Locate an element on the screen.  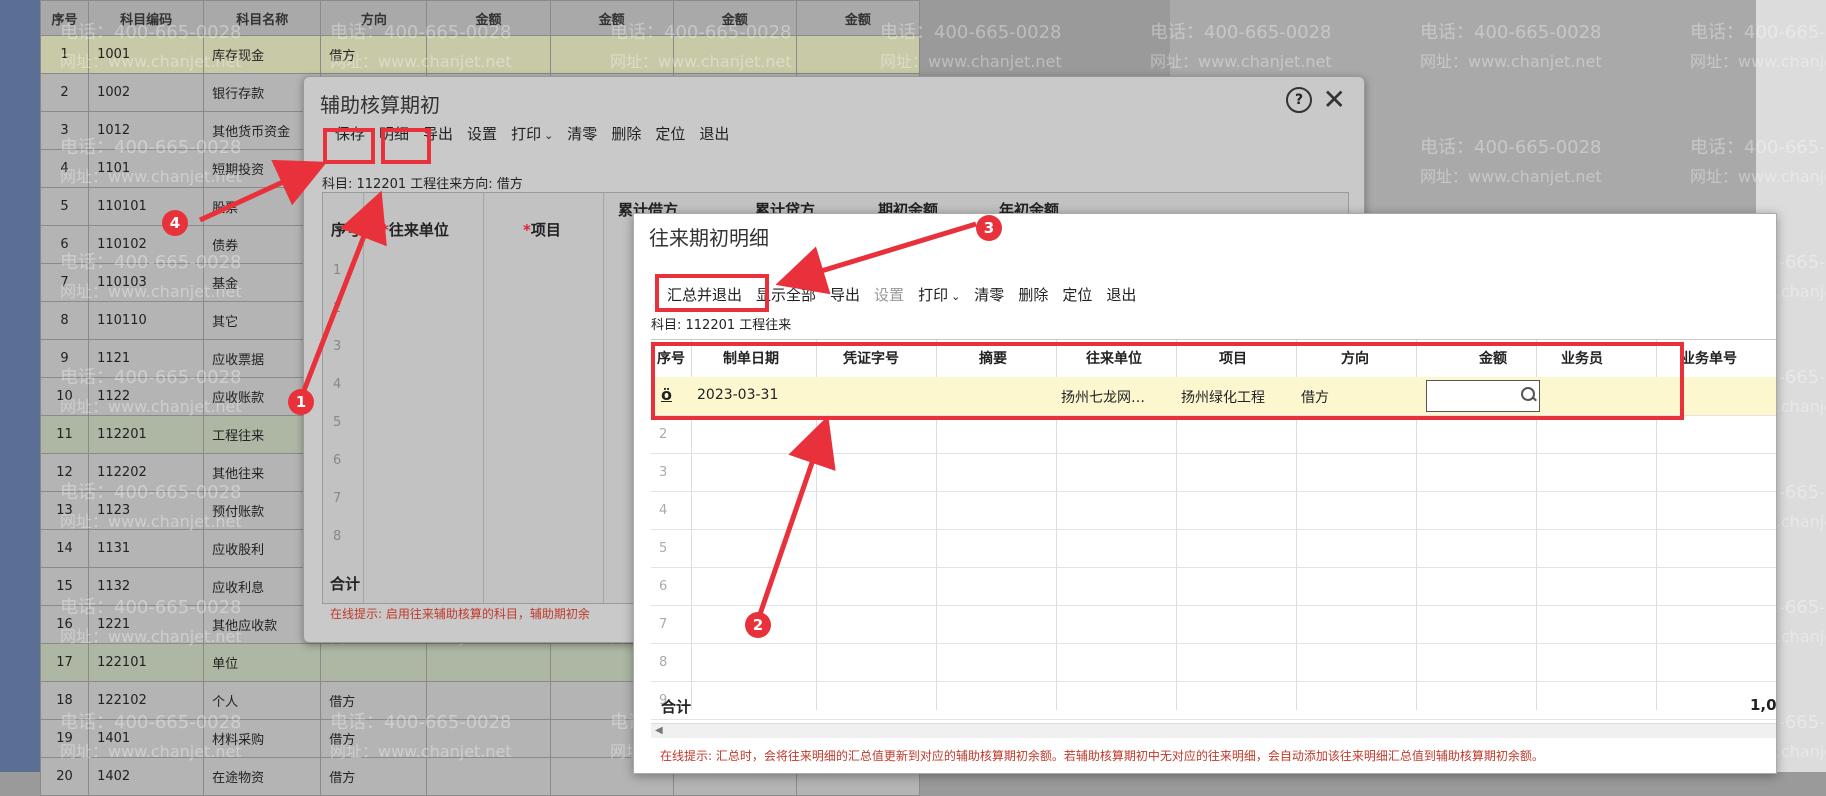
step-badge-2: 2 is located at coordinates (758, 625).